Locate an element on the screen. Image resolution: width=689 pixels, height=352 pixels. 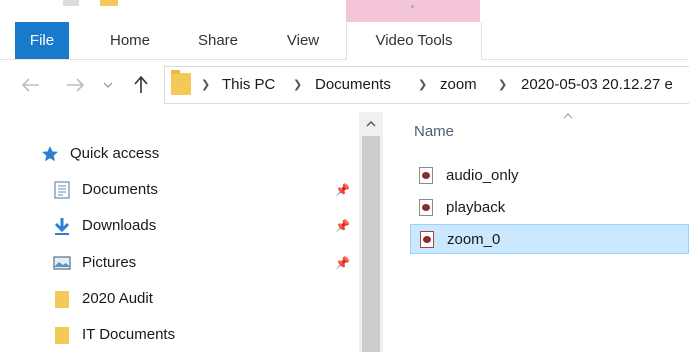
up-button is located at coordinates (141, 85).